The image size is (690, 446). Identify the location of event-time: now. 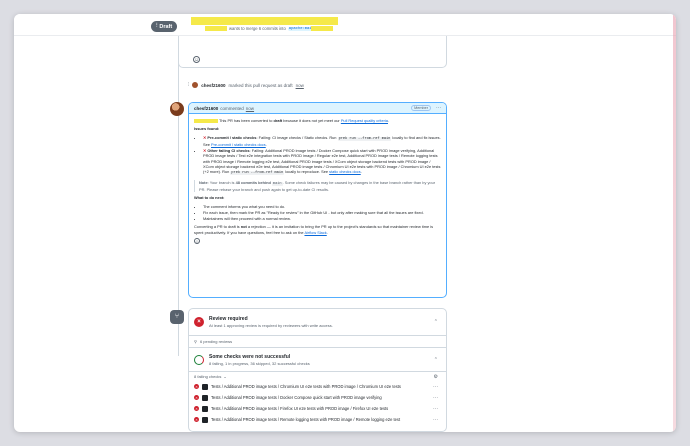
(300, 85).